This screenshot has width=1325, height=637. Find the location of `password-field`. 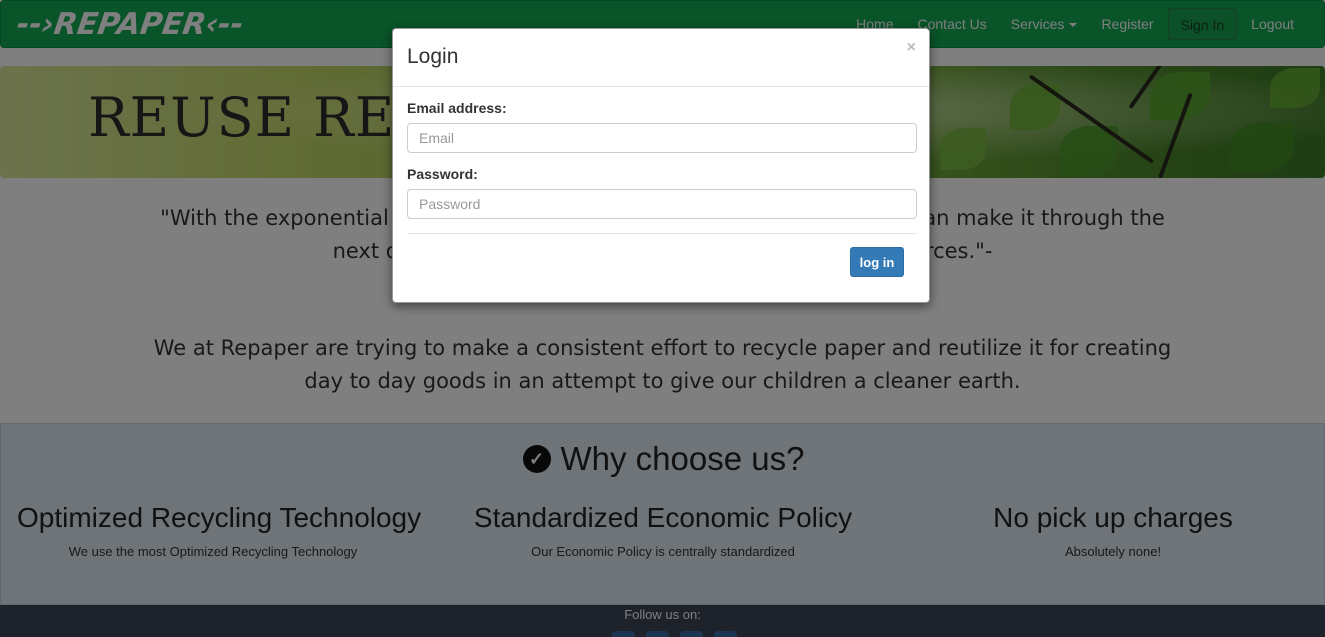

password-field is located at coordinates (662, 204).